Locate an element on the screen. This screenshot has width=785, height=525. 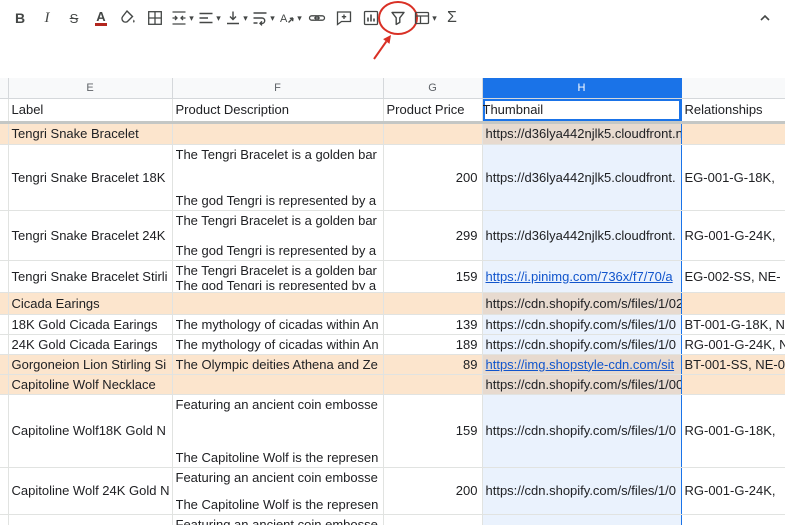
fill-color-button is located at coordinates (128, 18).